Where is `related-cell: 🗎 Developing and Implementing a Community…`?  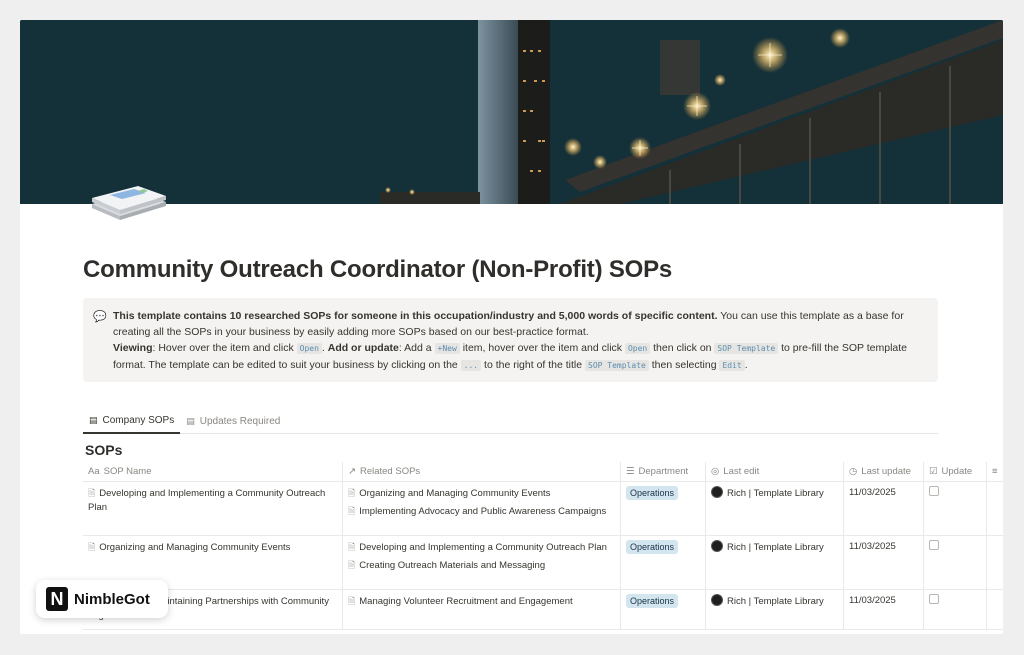
related-cell: 🗎 Developing and Implementing a Community… is located at coordinates (482, 562).